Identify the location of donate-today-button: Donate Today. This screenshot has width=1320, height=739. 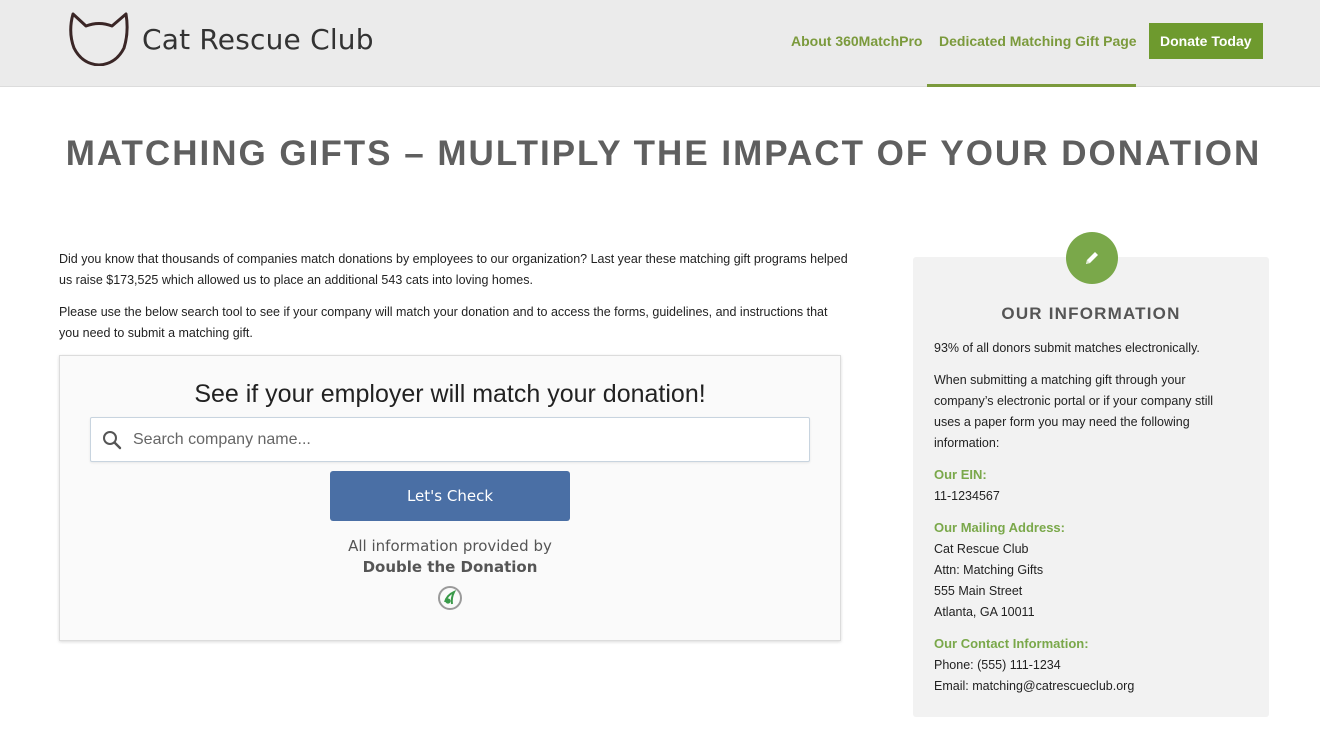
(1206, 41).